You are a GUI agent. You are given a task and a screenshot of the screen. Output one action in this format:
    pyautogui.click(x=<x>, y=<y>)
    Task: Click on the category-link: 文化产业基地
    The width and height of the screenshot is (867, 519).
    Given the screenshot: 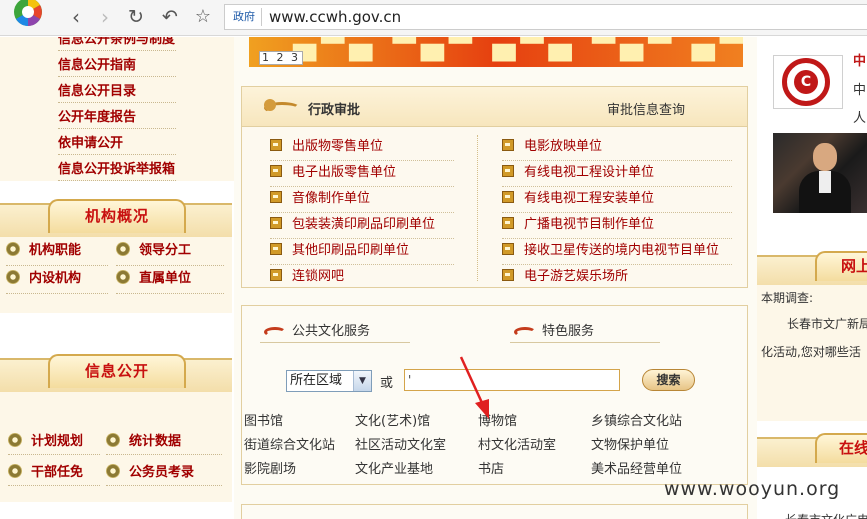 What is the action you would take?
    pyautogui.click(x=394, y=467)
    